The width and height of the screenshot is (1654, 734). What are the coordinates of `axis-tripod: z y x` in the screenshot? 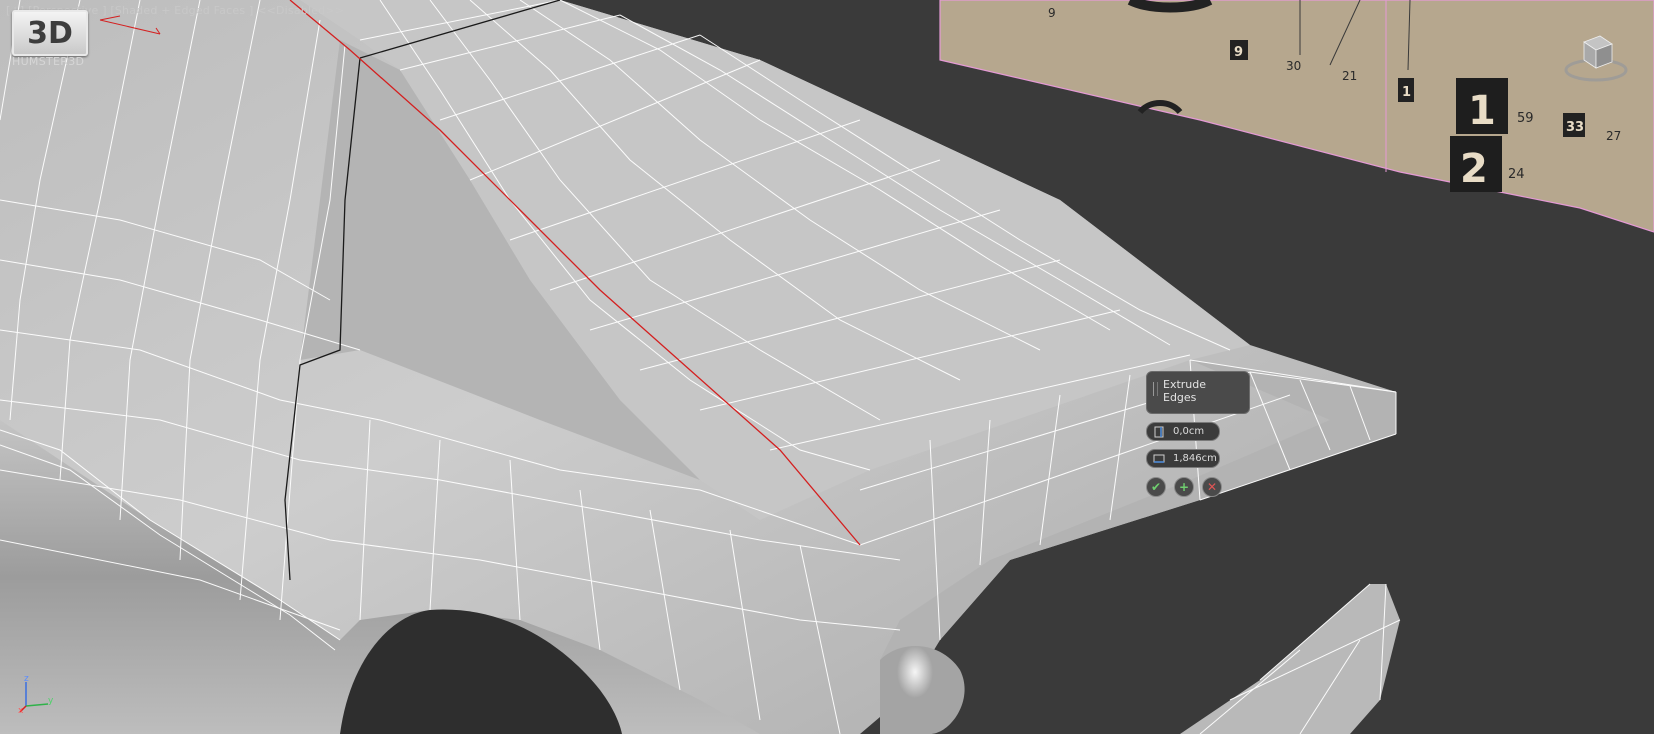 It's located at (38, 695).